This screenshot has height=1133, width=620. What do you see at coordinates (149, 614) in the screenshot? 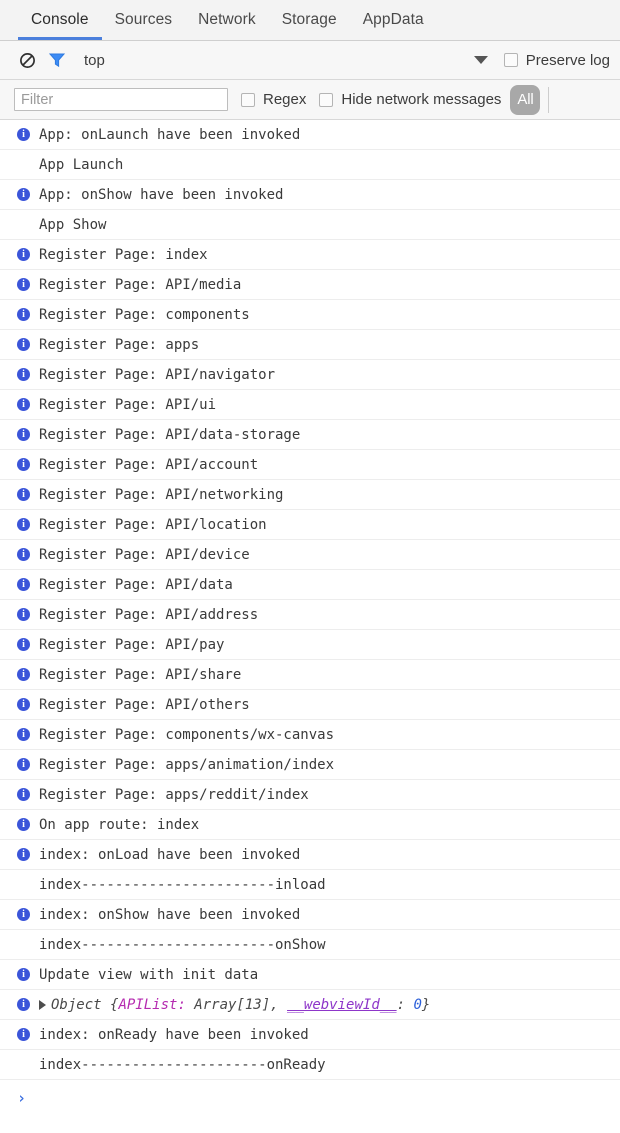
I see `console-log-message: Register Page: API/address` at bounding box center [149, 614].